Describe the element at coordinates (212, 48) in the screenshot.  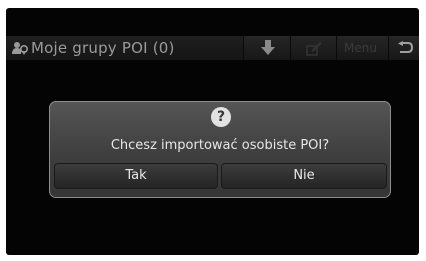
I see `title-bar: Moje grupy POI (0) Menu` at that location.